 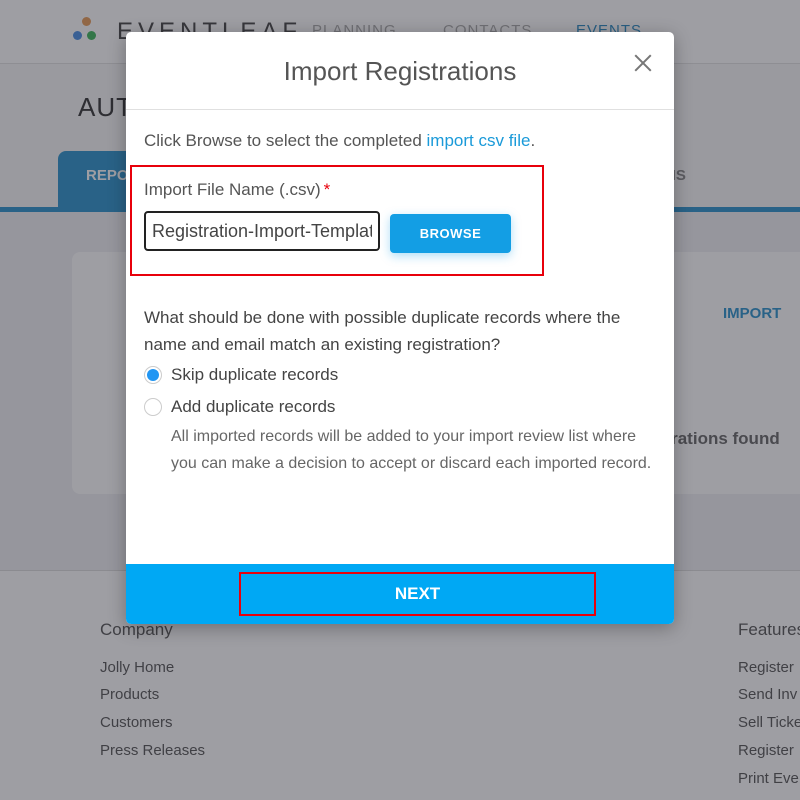 I want to click on next-button: NEXT, so click(x=417, y=594).